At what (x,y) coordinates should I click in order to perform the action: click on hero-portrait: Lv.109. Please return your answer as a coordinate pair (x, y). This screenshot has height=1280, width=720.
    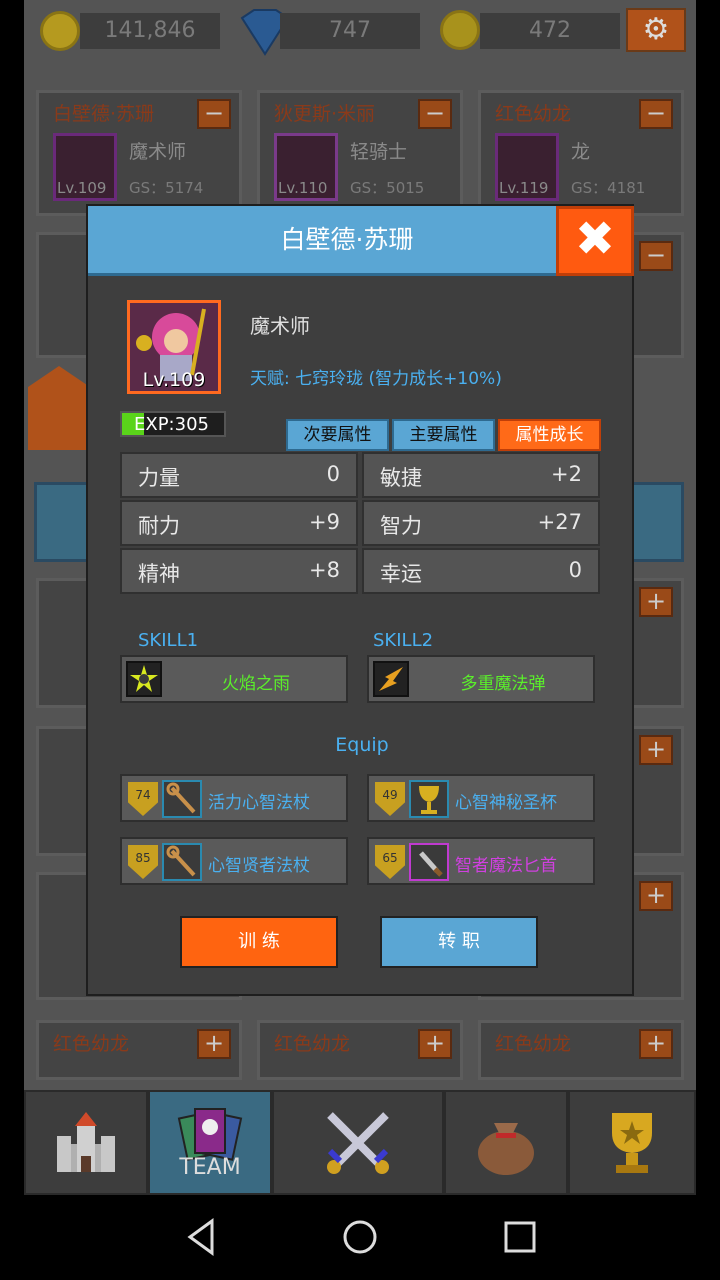
    Looking at the image, I should click on (174, 347).